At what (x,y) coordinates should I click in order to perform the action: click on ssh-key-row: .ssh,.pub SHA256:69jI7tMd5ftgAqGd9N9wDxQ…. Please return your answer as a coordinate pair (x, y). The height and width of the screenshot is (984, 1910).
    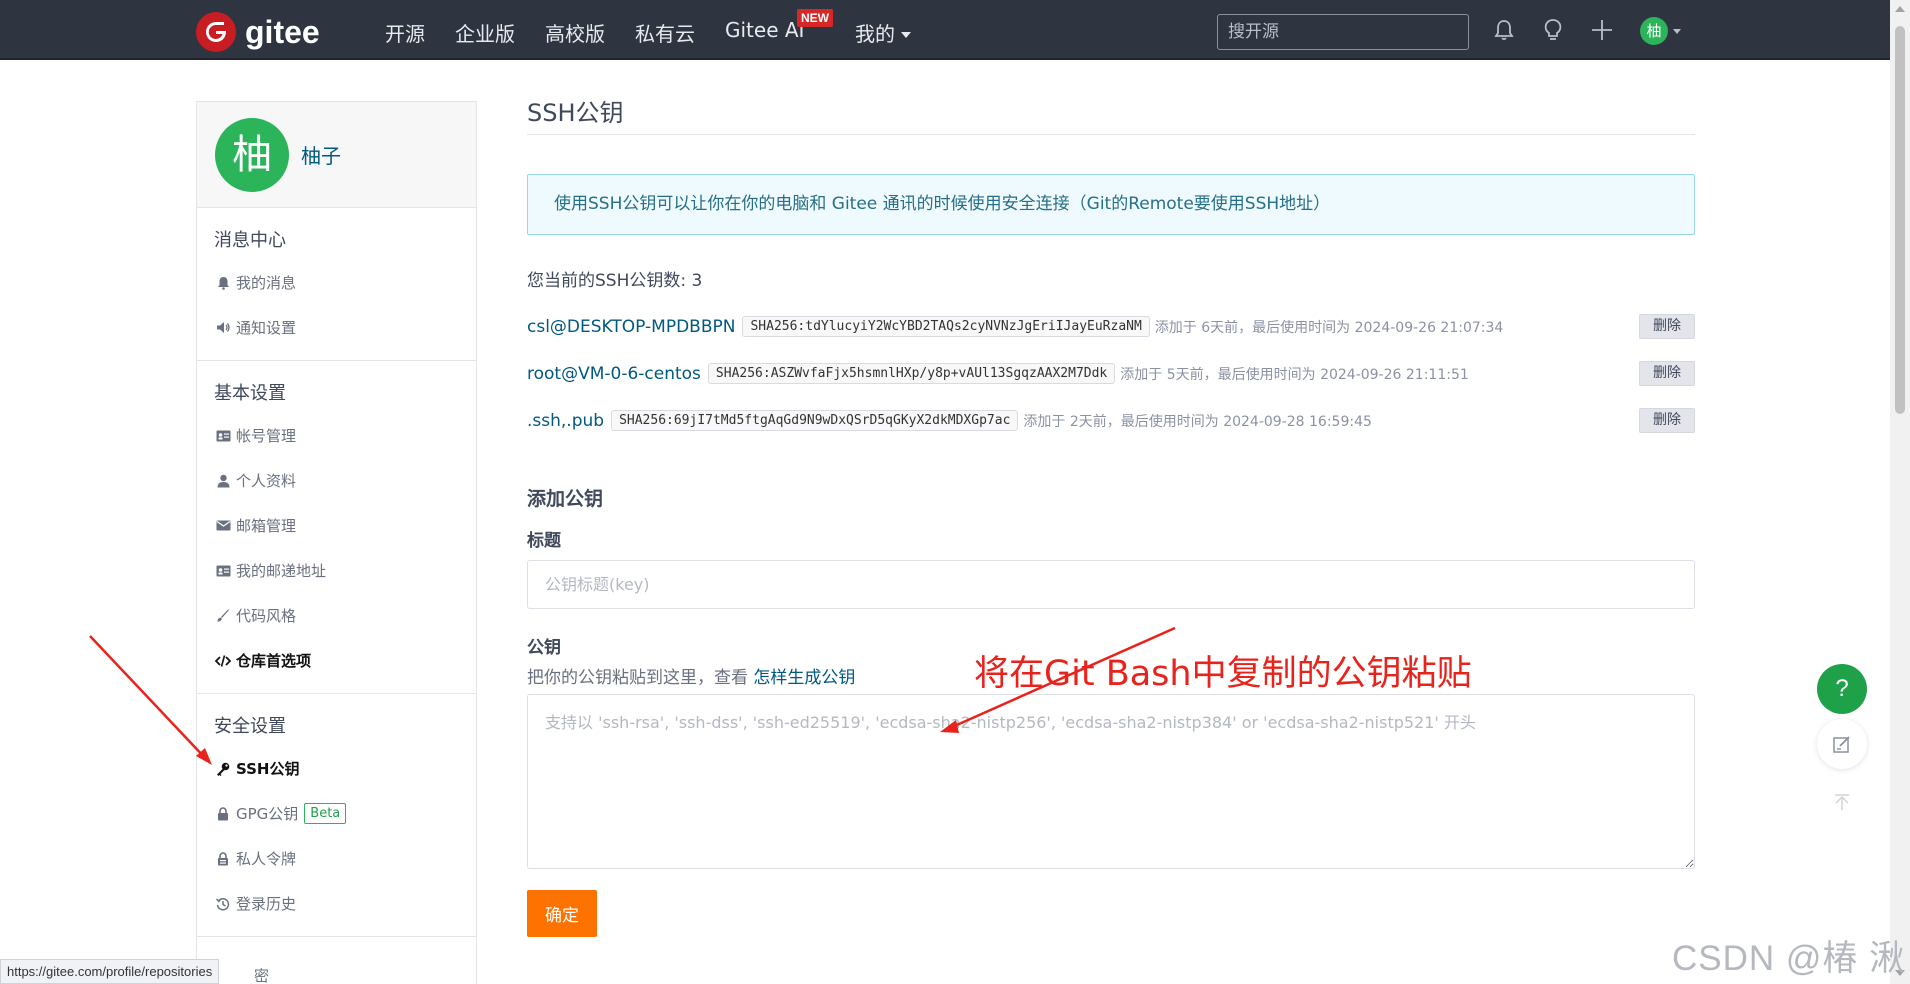
    Looking at the image, I should click on (1111, 420).